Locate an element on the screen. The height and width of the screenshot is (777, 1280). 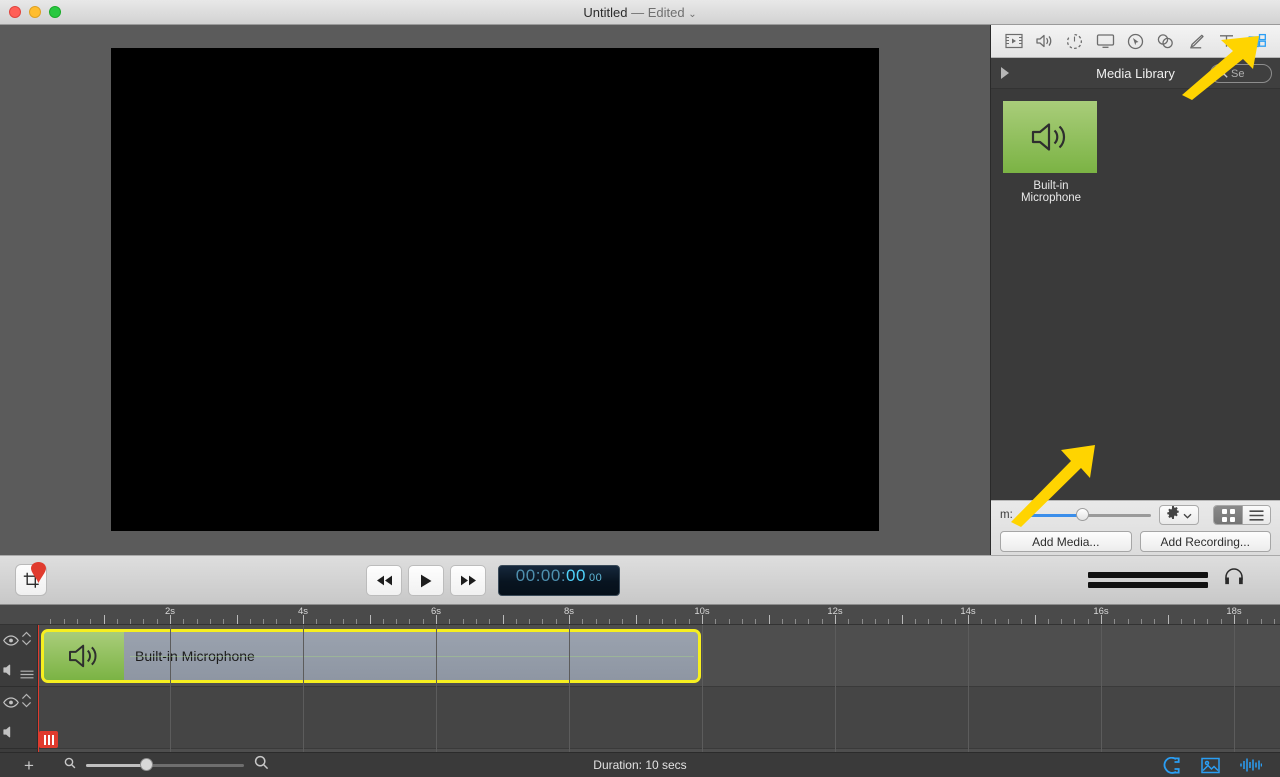
track-row: Built-in Microphone is located at coordinates (659, 656).